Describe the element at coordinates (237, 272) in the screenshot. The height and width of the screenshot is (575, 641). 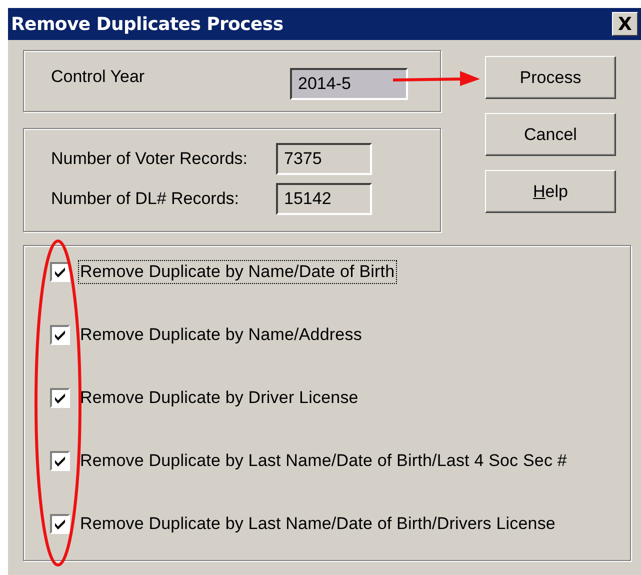
I see `checkbox-label: Remove Duplicate by Name/Date of Birth` at that location.